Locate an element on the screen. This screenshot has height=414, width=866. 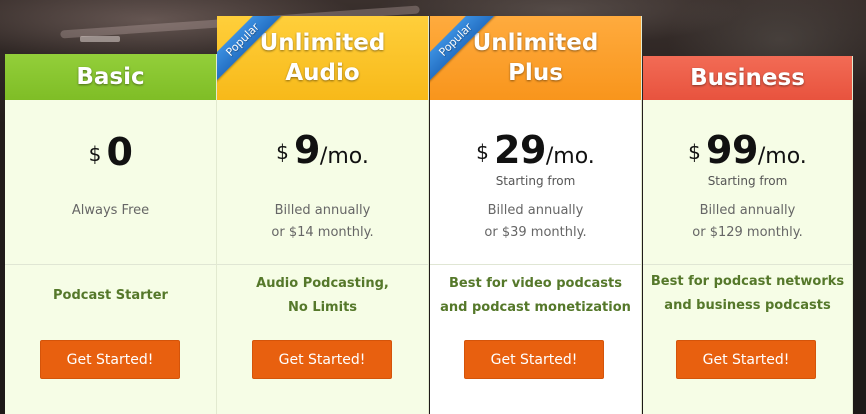
get-started-button-unlimited-plus: Get Started! is located at coordinates (534, 359).